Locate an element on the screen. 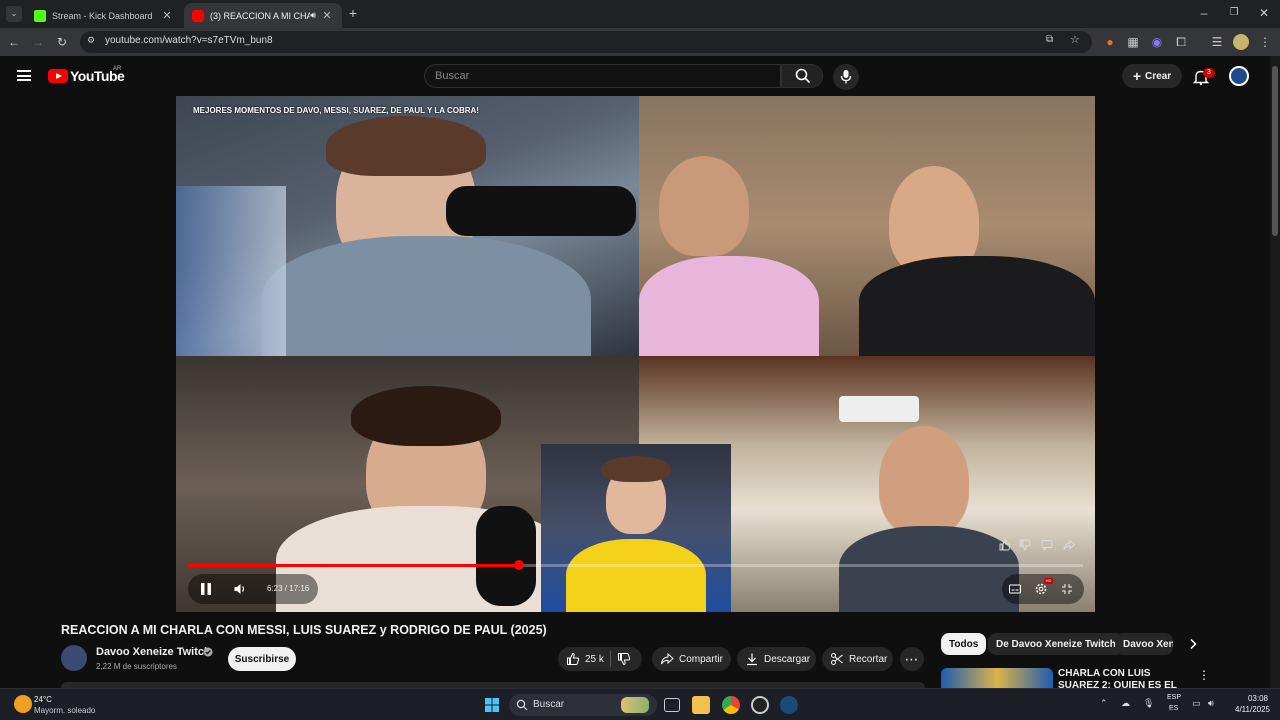 This screenshot has height=720, width=1280. chip-all: Todos is located at coordinates (964, 644).